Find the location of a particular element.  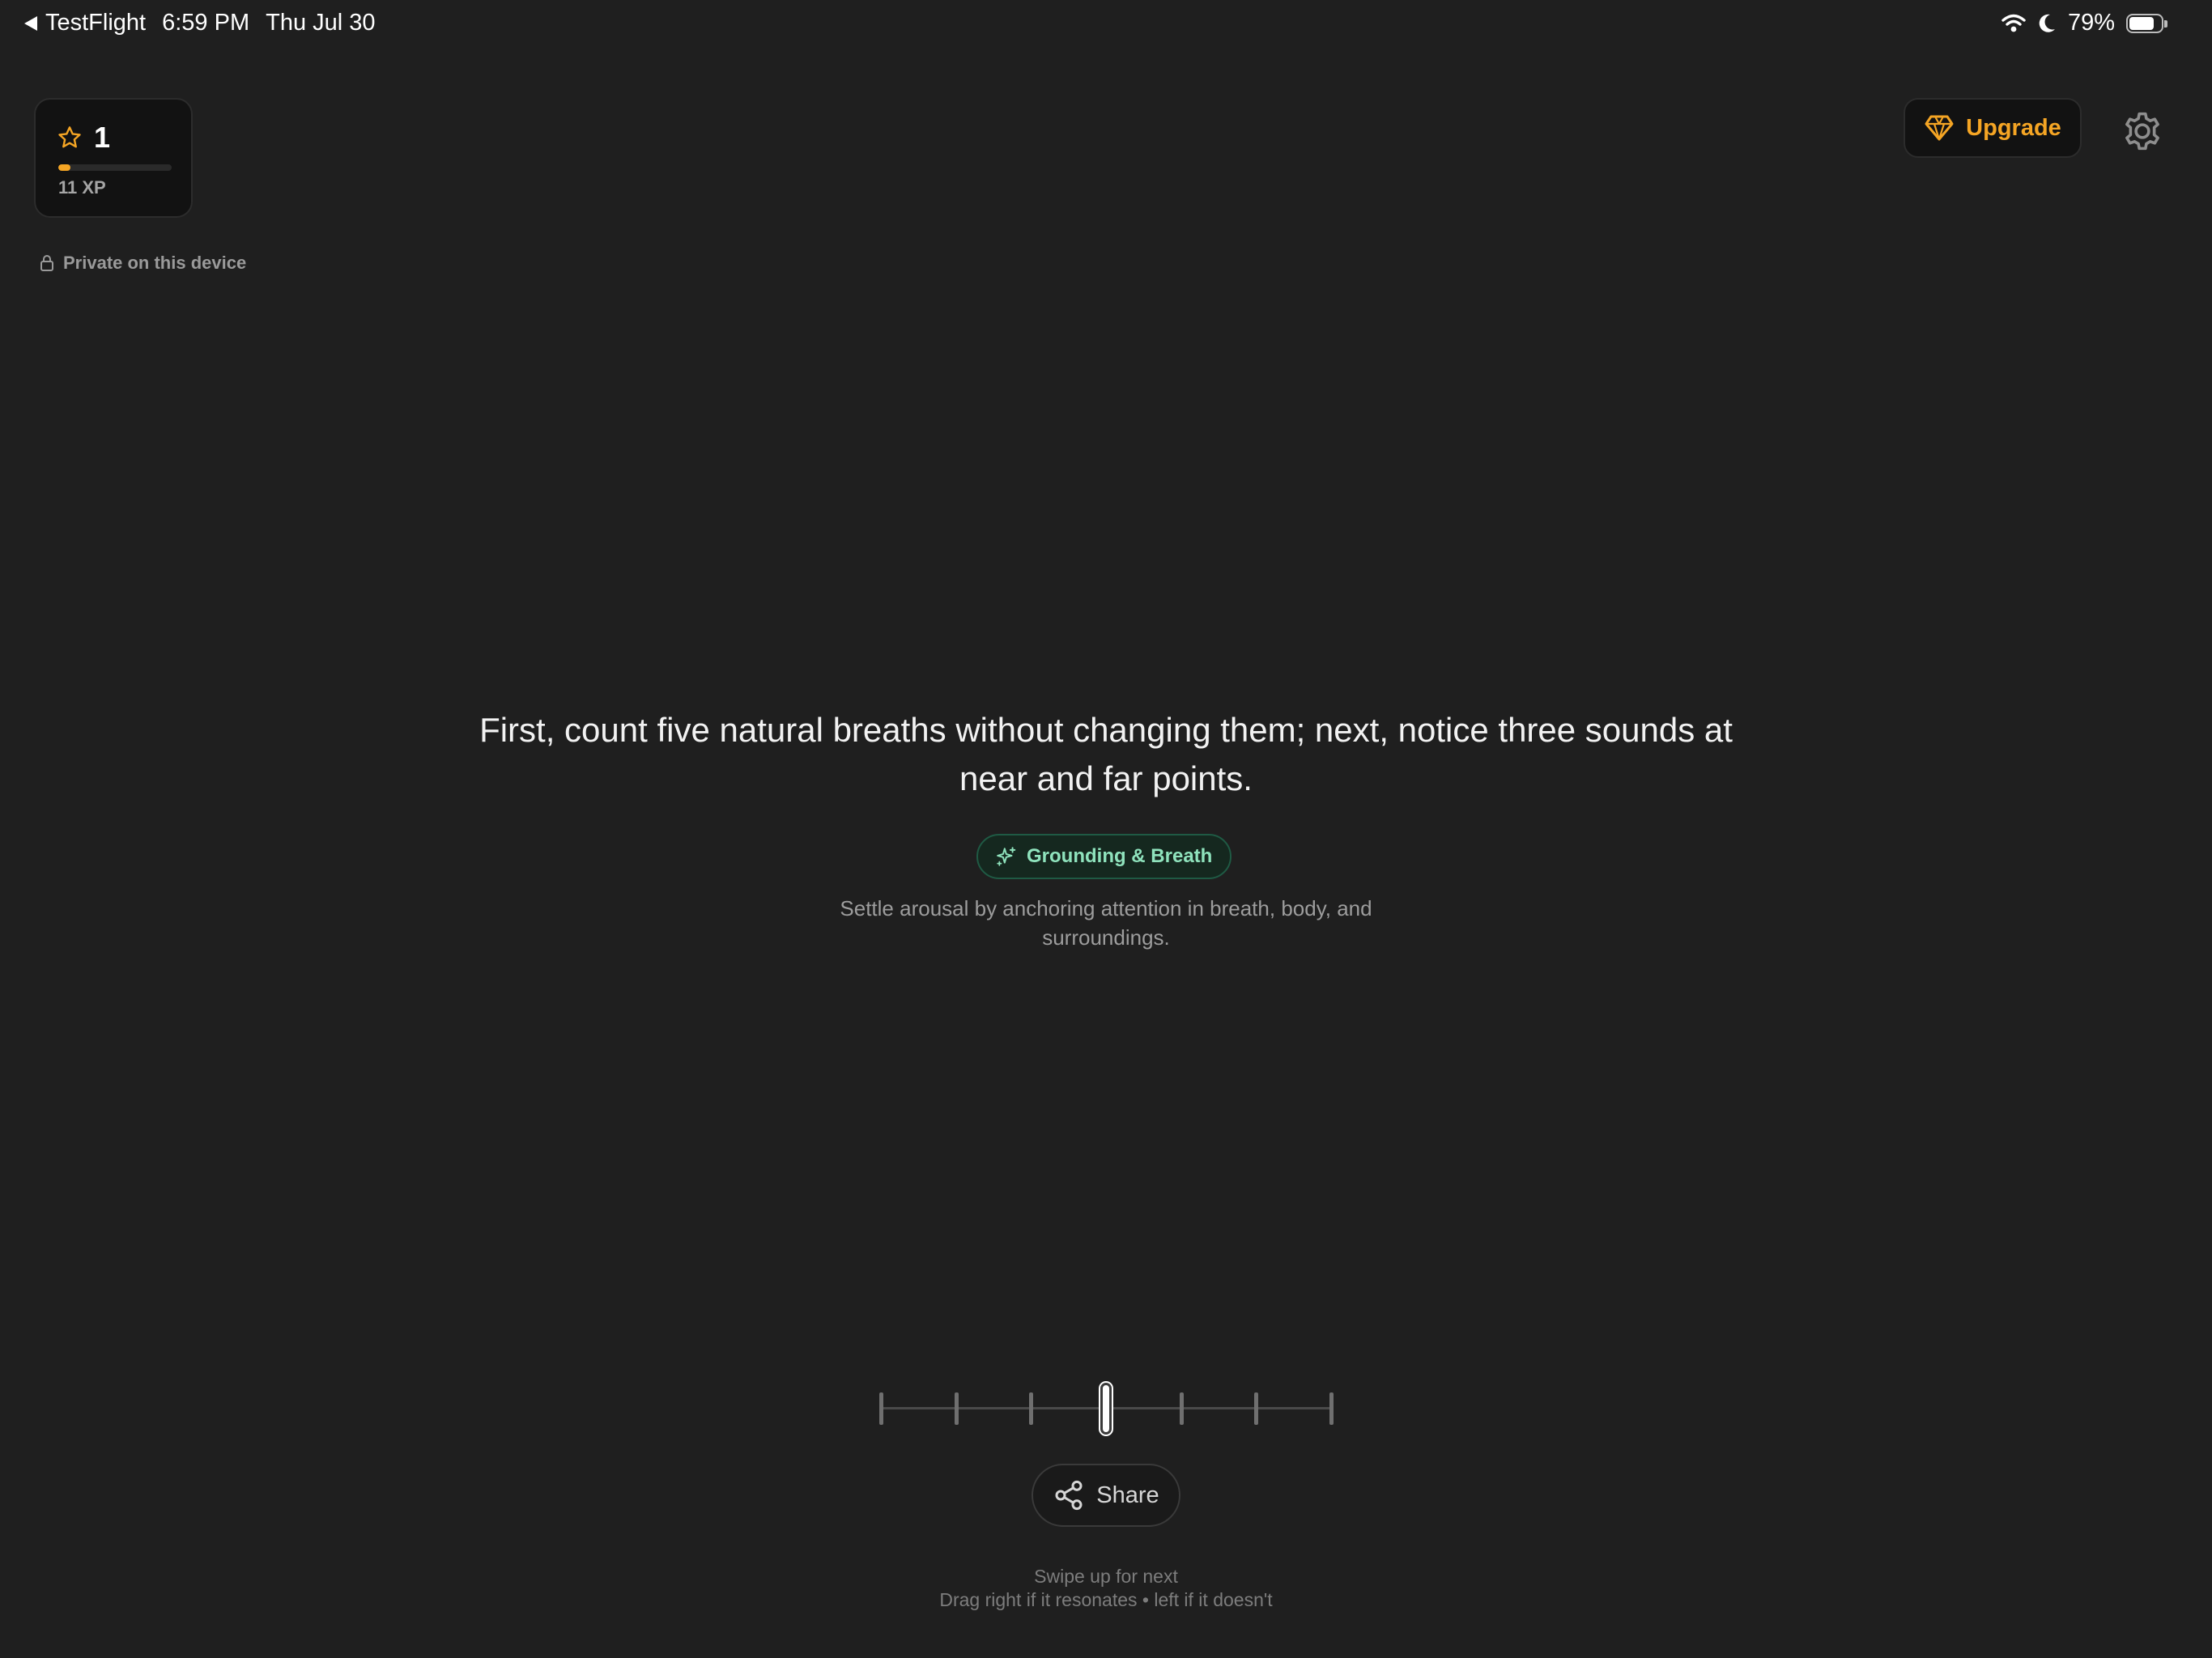

lock-icon is located at coordinates (47, 263).